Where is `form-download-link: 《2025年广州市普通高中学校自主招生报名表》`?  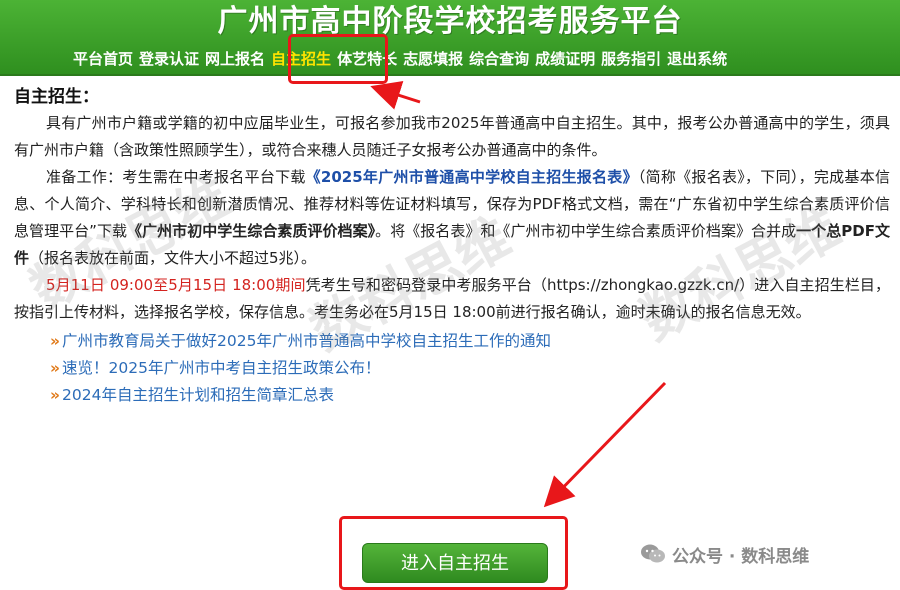
form-download-link: 《2025年广州市普通高中学校自主招生报名表》 is located at coordinates (472, 177).